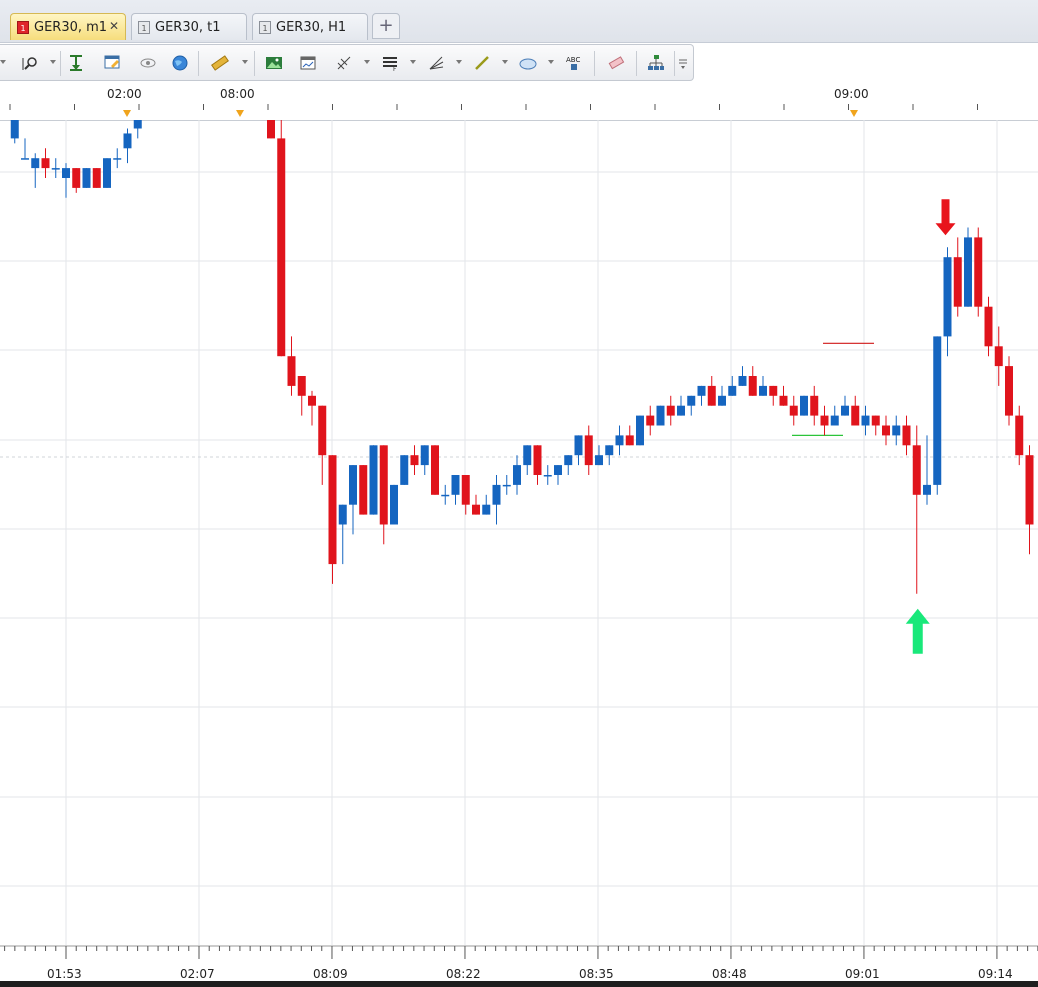 The height and width of the screenshot is (987, 1038). I want to click on top-time-axis: 02:00 08:00 09:00, so click(519, 102).